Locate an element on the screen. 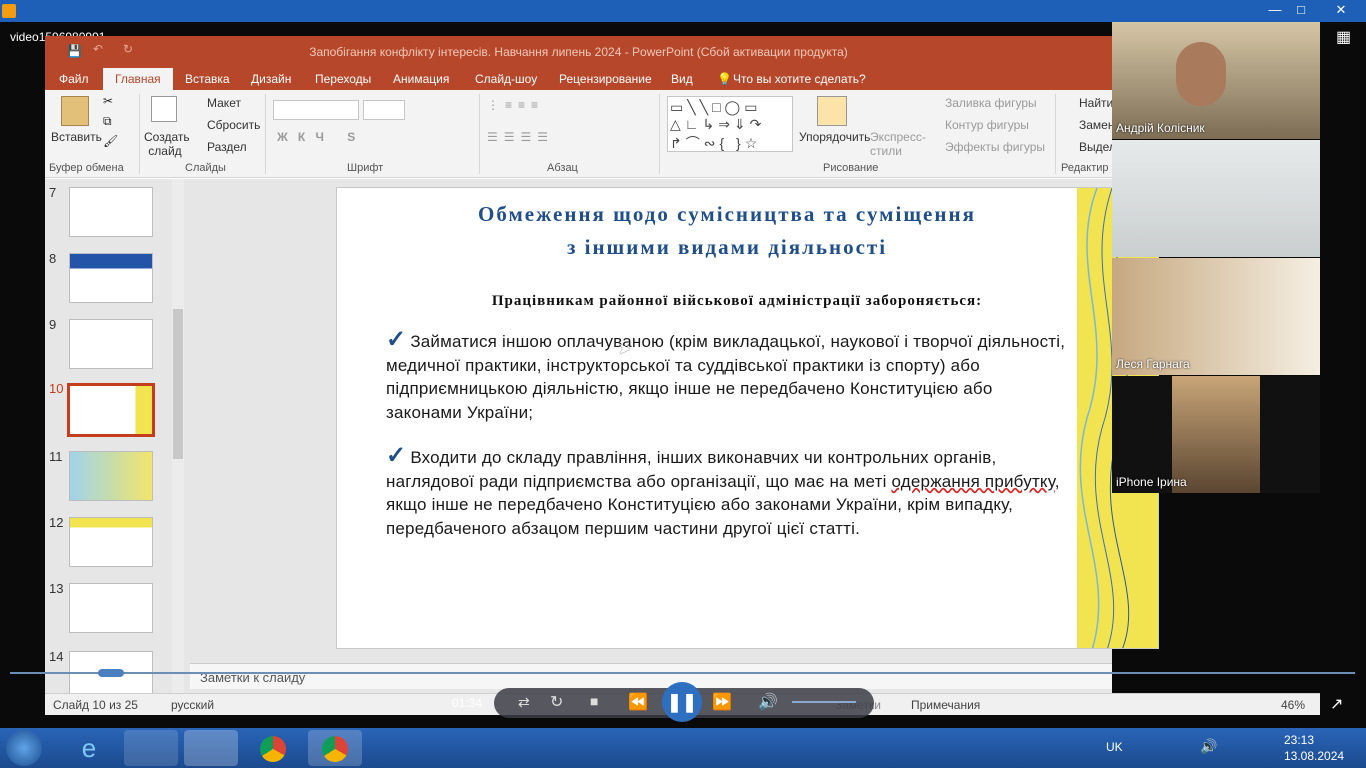  thumb-number: 14 is located at coordinates (56, 656).